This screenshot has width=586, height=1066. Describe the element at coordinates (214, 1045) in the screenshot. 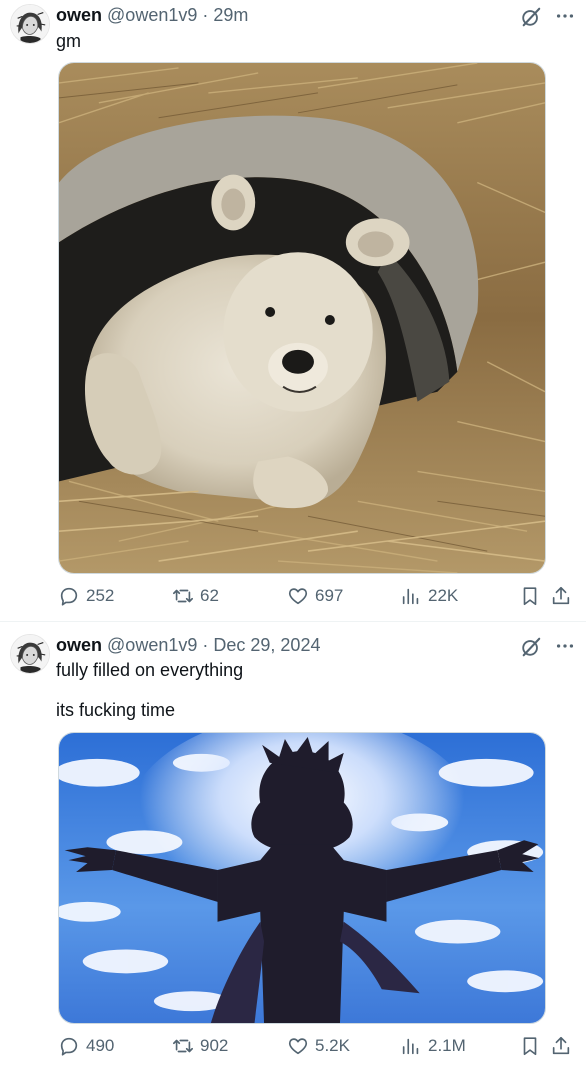

I see `repost-count: 902` at that location.